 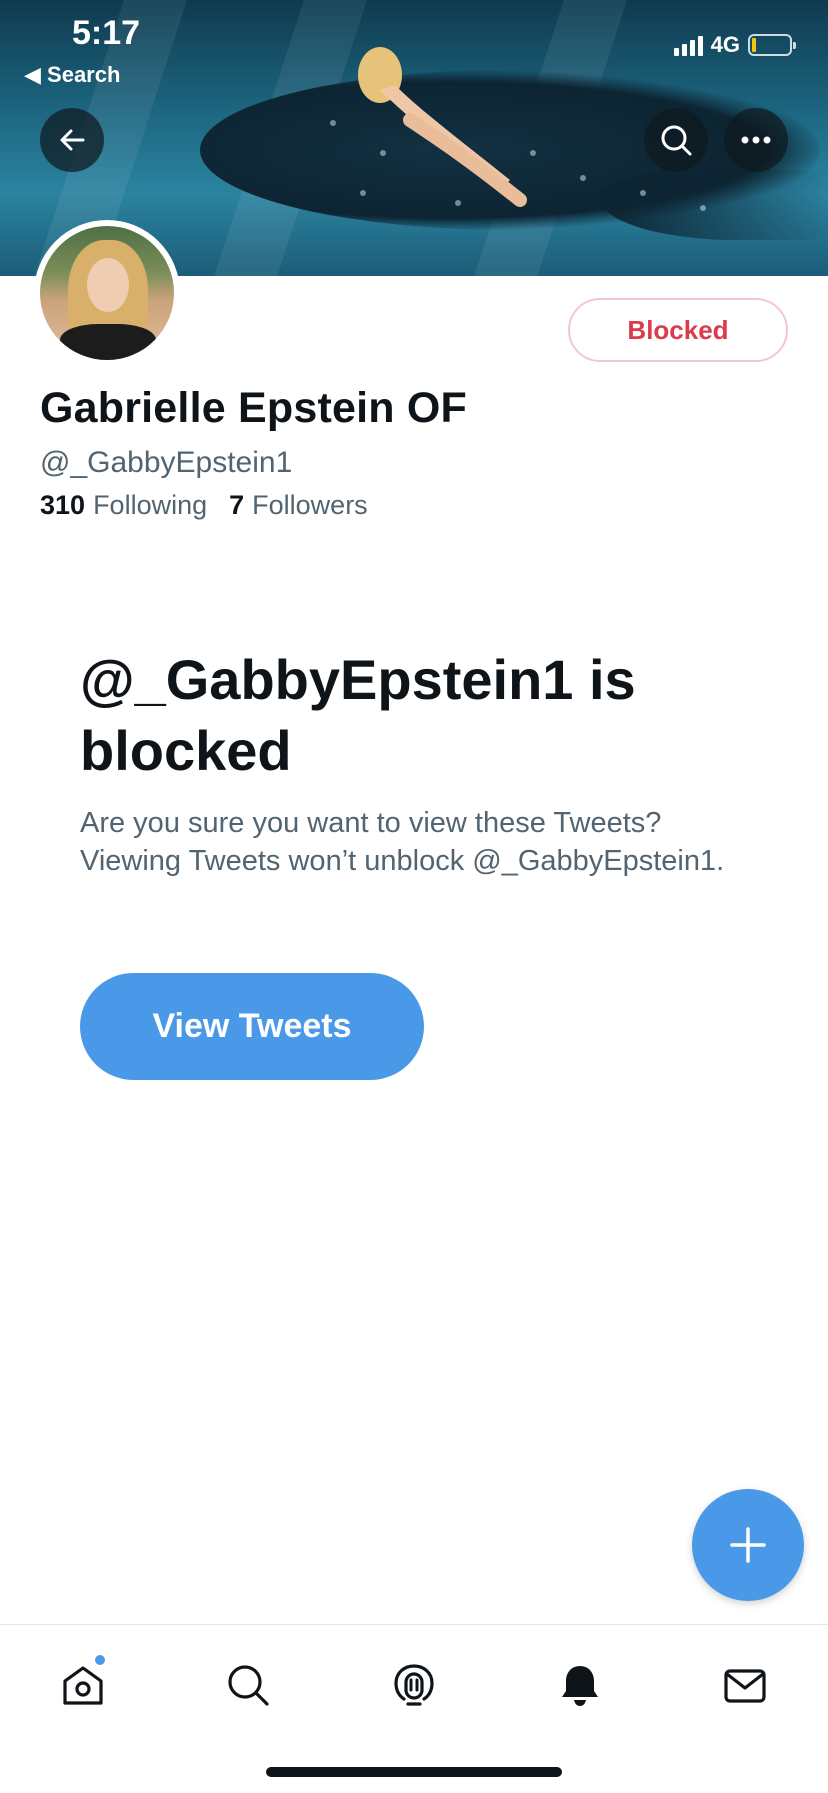 I want to click on status-indicators: 4G, so click(x=734, y=45).